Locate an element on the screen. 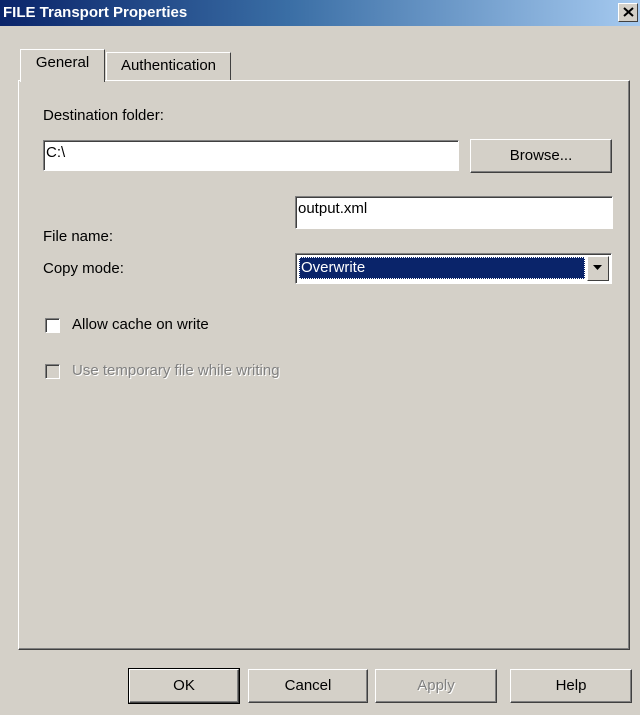  copy-mode-select: Overwrite is located at coordinates (453, 268).